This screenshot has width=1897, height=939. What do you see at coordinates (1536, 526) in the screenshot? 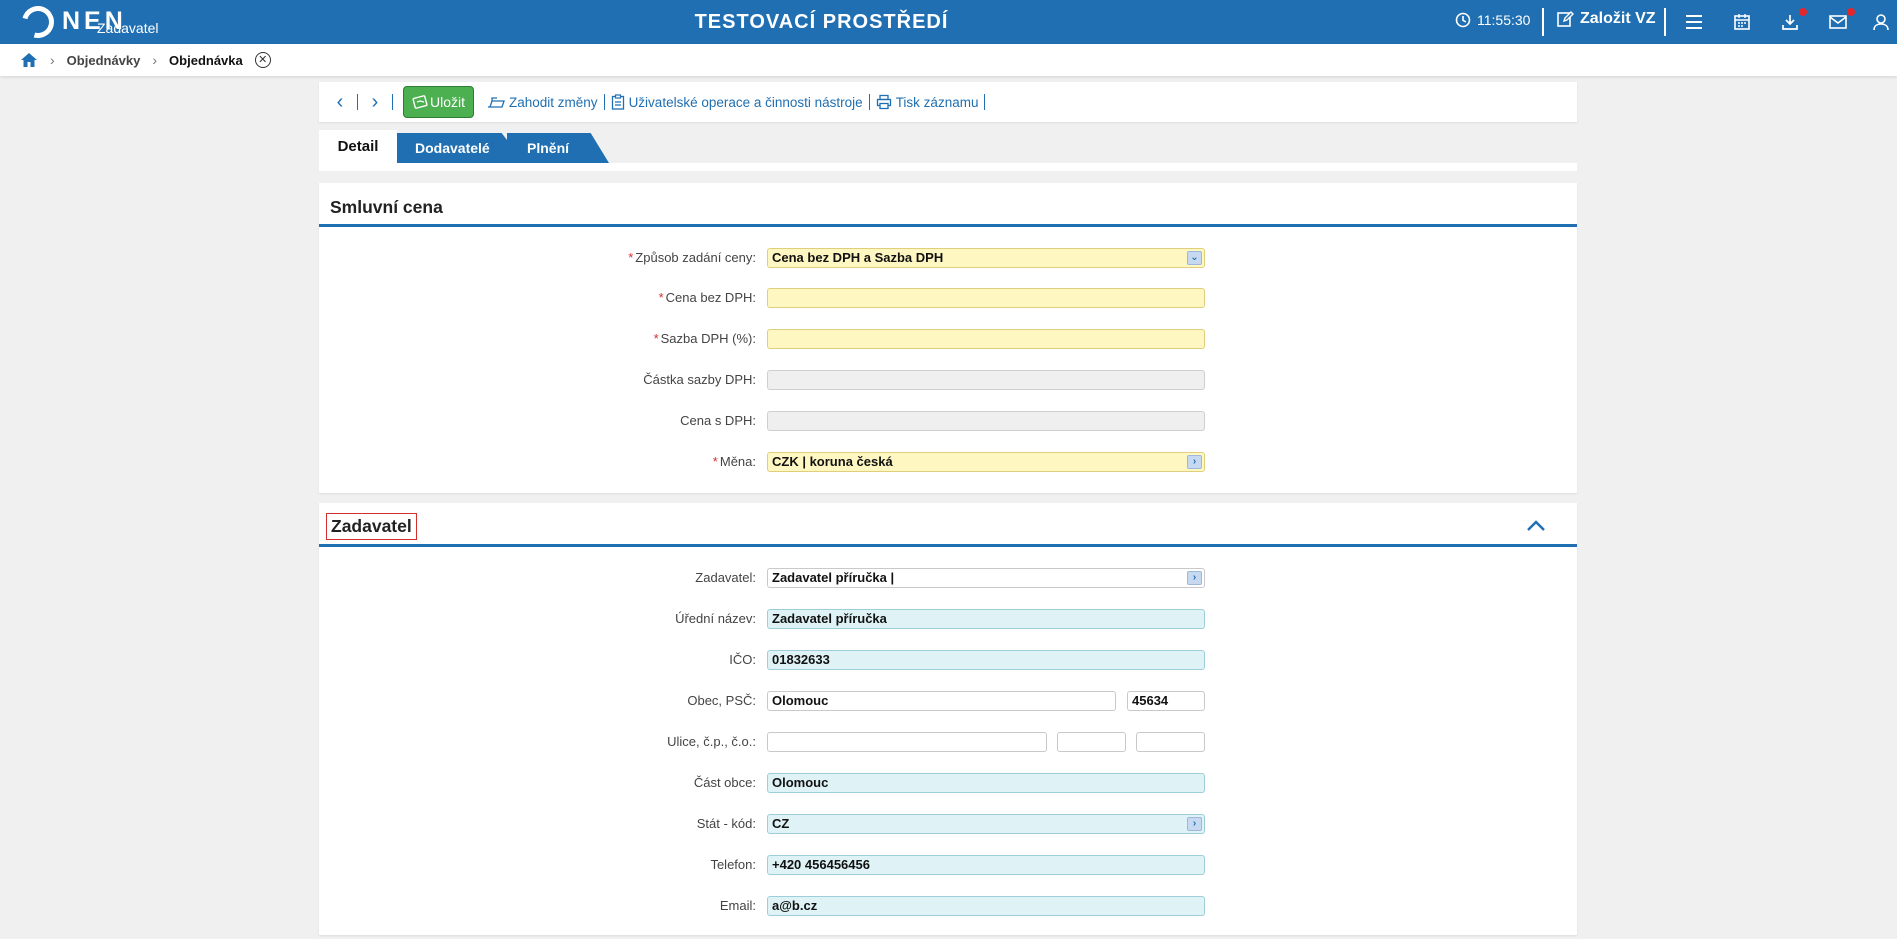
I see `chevron-up-icon` at bounding box center [1536, 526].